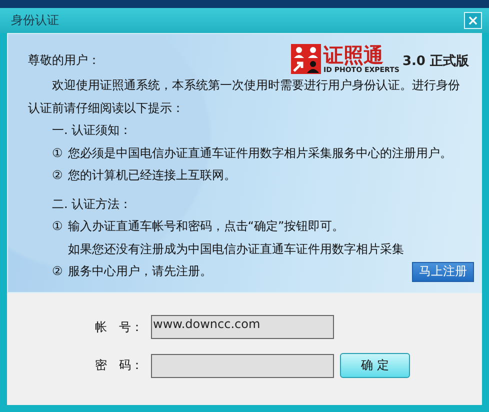  I want to click on version-label: 3.0 正式版, so click(435, 61).